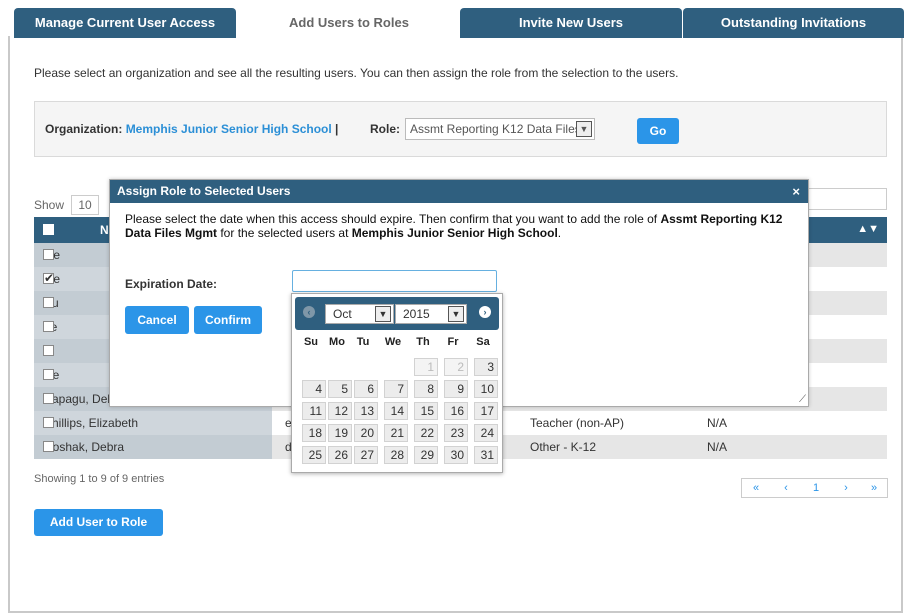 This screenshot has width=911, height=613. Describe the element at coordinates (459, 191) in the screenshot. I see `dialog-header: Assign Role to Selected Users ×` at that location.